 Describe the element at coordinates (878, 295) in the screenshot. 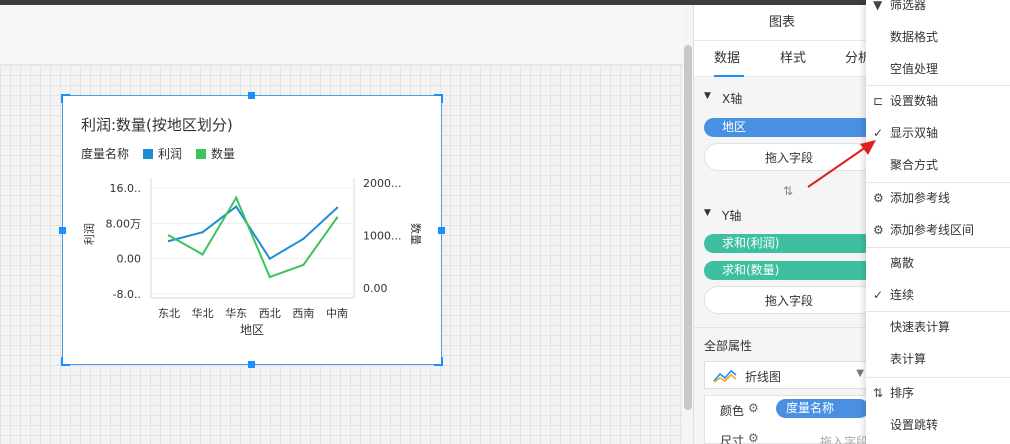

I see `check-icon: ✓` at that location.